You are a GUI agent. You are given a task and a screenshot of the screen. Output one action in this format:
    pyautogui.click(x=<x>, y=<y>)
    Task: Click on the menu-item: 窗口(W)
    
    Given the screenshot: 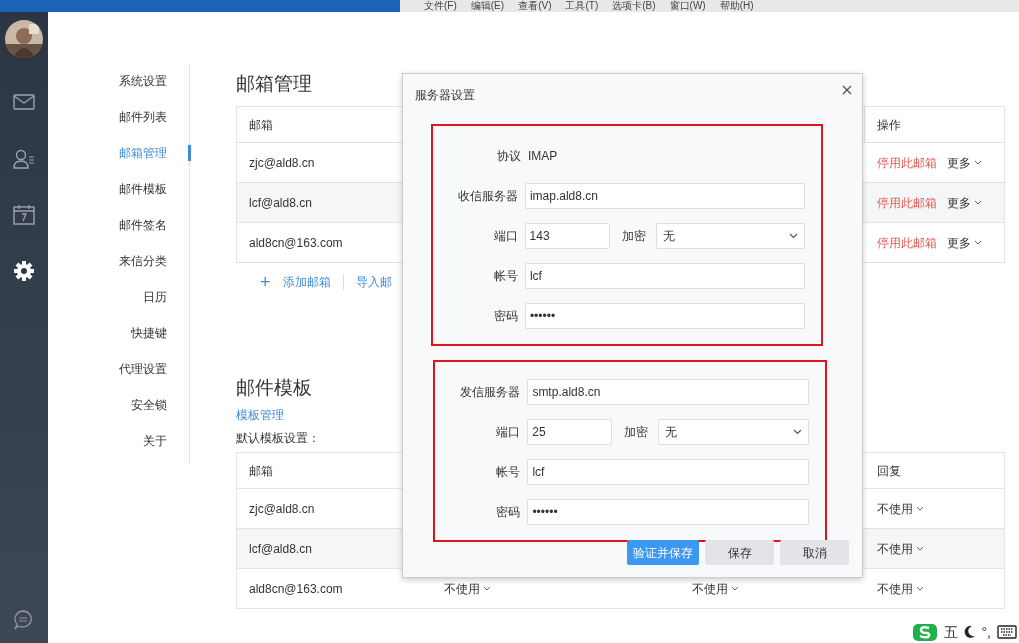 What is the action you would take?
    pyautogui.click(x=687, y=6)
    